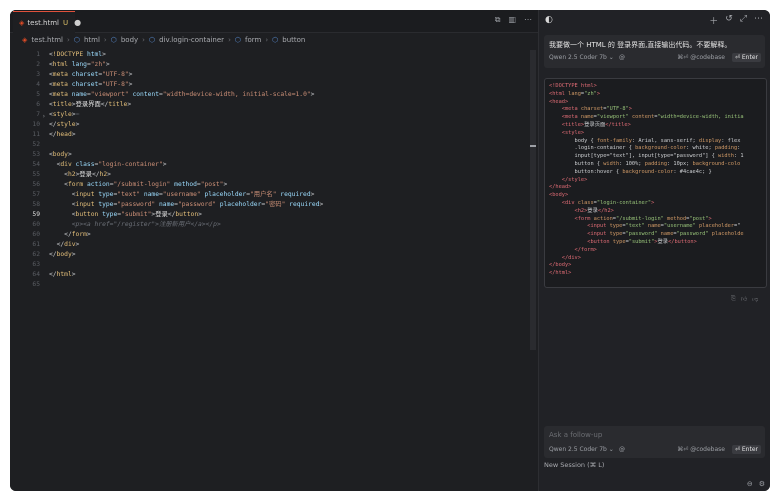 The image size is (779, 500). What do you see at coordinates (746, 449) in the screenshot?
I see `enter-button-2: ⏎ Enter` at bounding box center [746, 449].